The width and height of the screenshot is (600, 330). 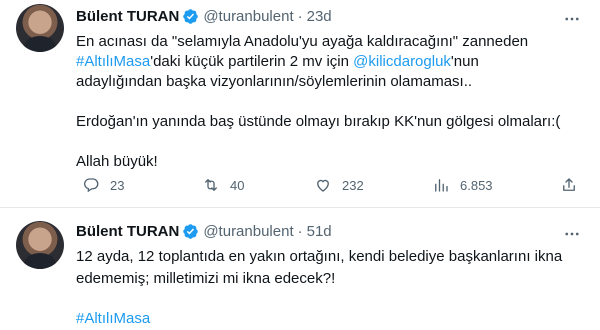 What do you see at coordinates (319, 16) in the screenshot?
I see `tweet-timestamp: 23d` at bounding box center [319, 16].